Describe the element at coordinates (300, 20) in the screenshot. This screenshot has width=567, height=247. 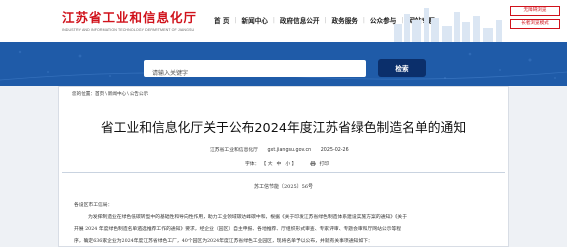
I see `nav-gov-info: 政府信息公开` at that location.